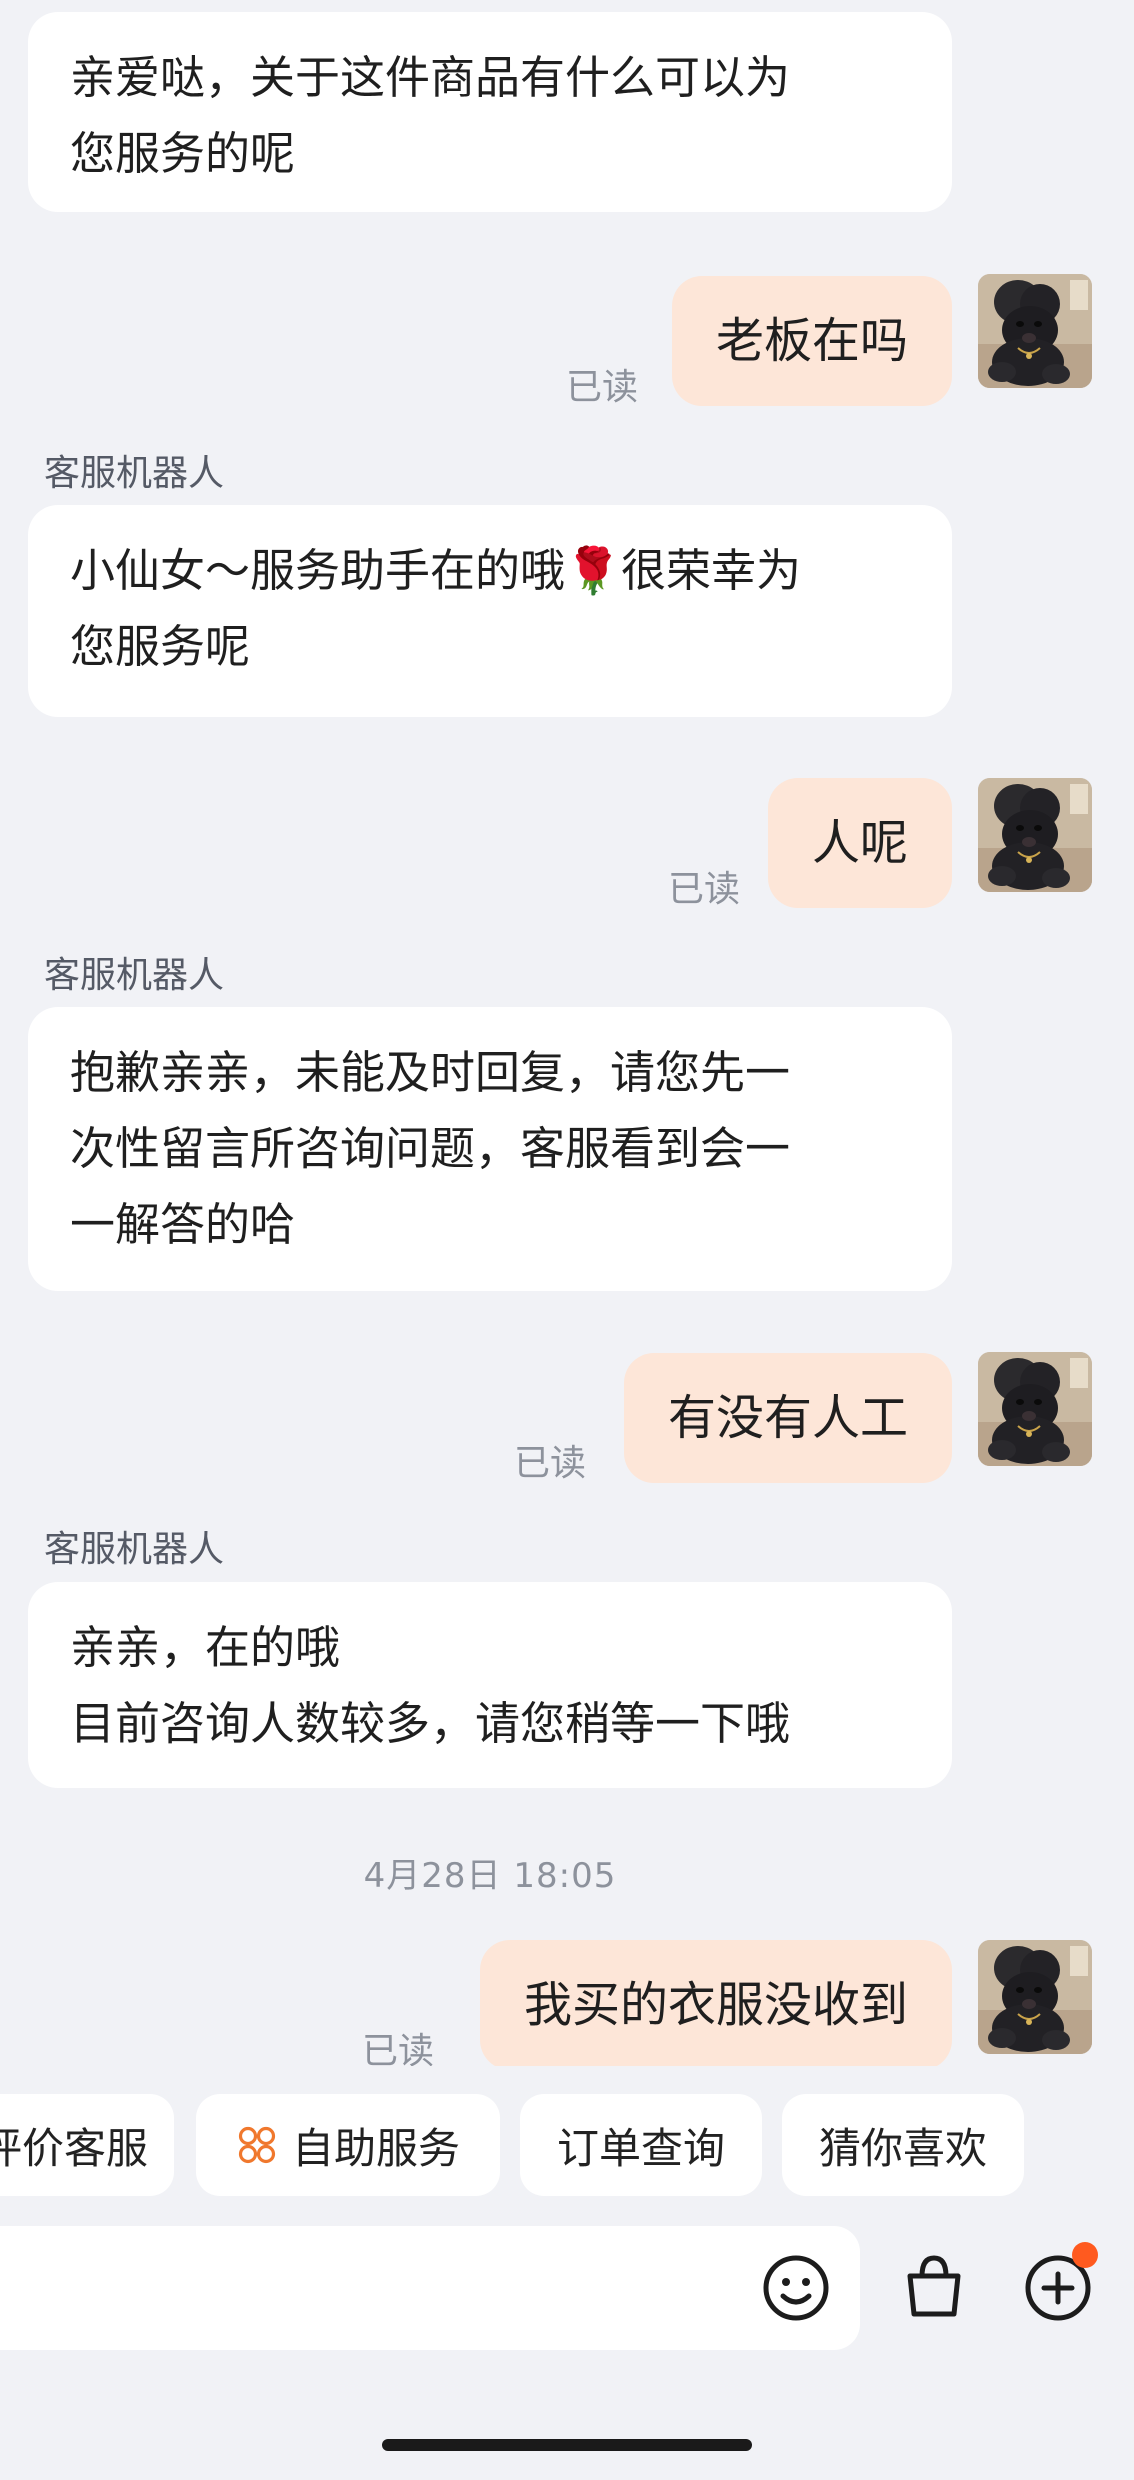 The image size is (1134, 2480). Describe the element at coordinates (490, 1685) in the screenshot. I see `bot-message-bubble: 亲亲，在的哦 目前咨询人数较多，请您稍等一下哦` at that location.